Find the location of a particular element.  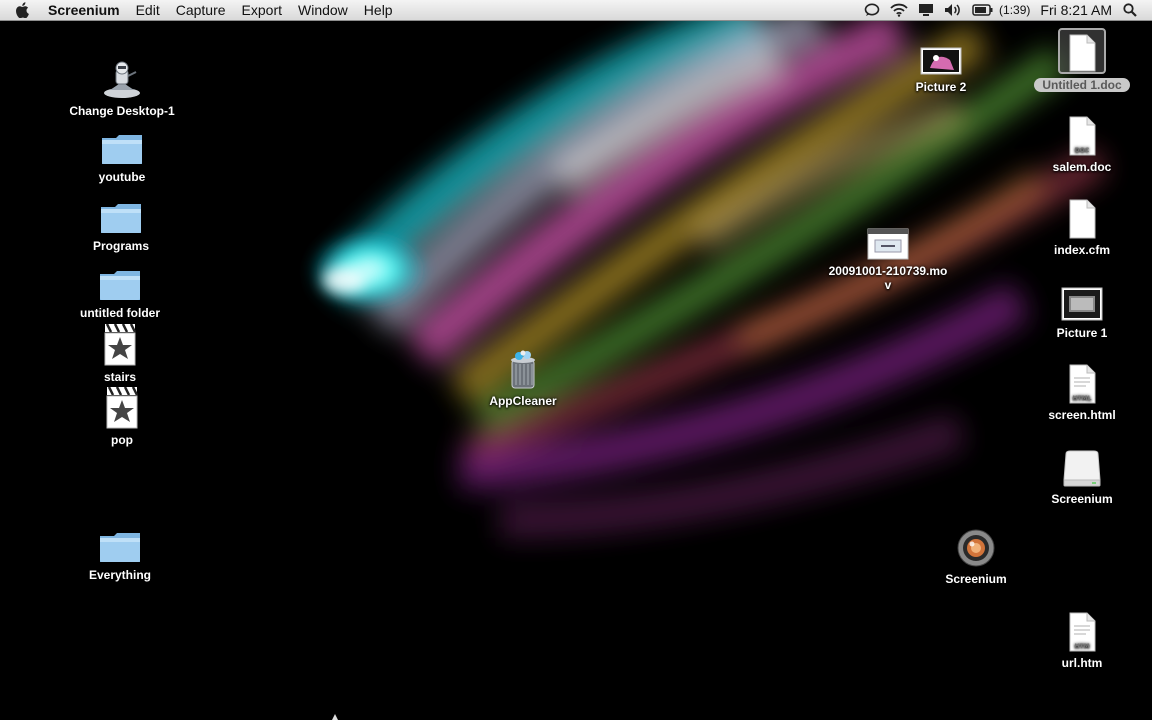

desktop-icon-untitled-1-doc: Untitled 1.doc is located at coordinates (1082, 60).